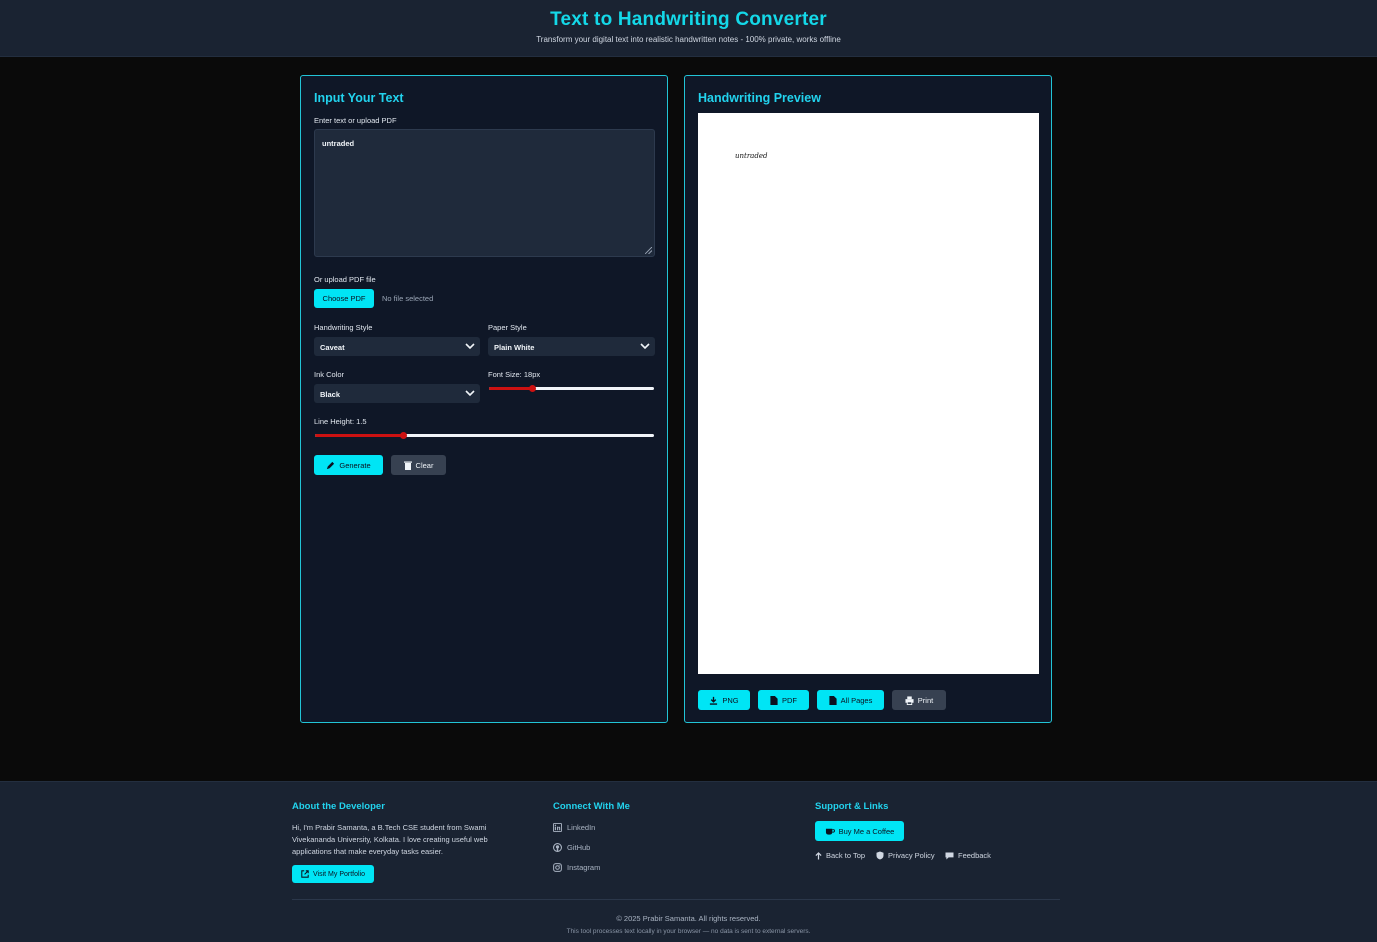  I want to click on download-icon, so click(714, 700).